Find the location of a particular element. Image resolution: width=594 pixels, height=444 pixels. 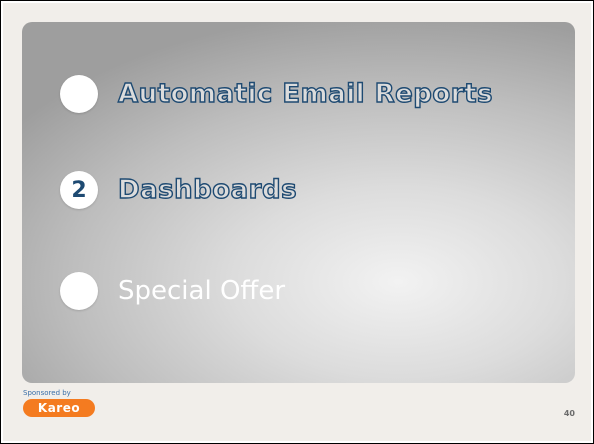

agenda-item-label: Dashboards is located at coordinates (207, 189).